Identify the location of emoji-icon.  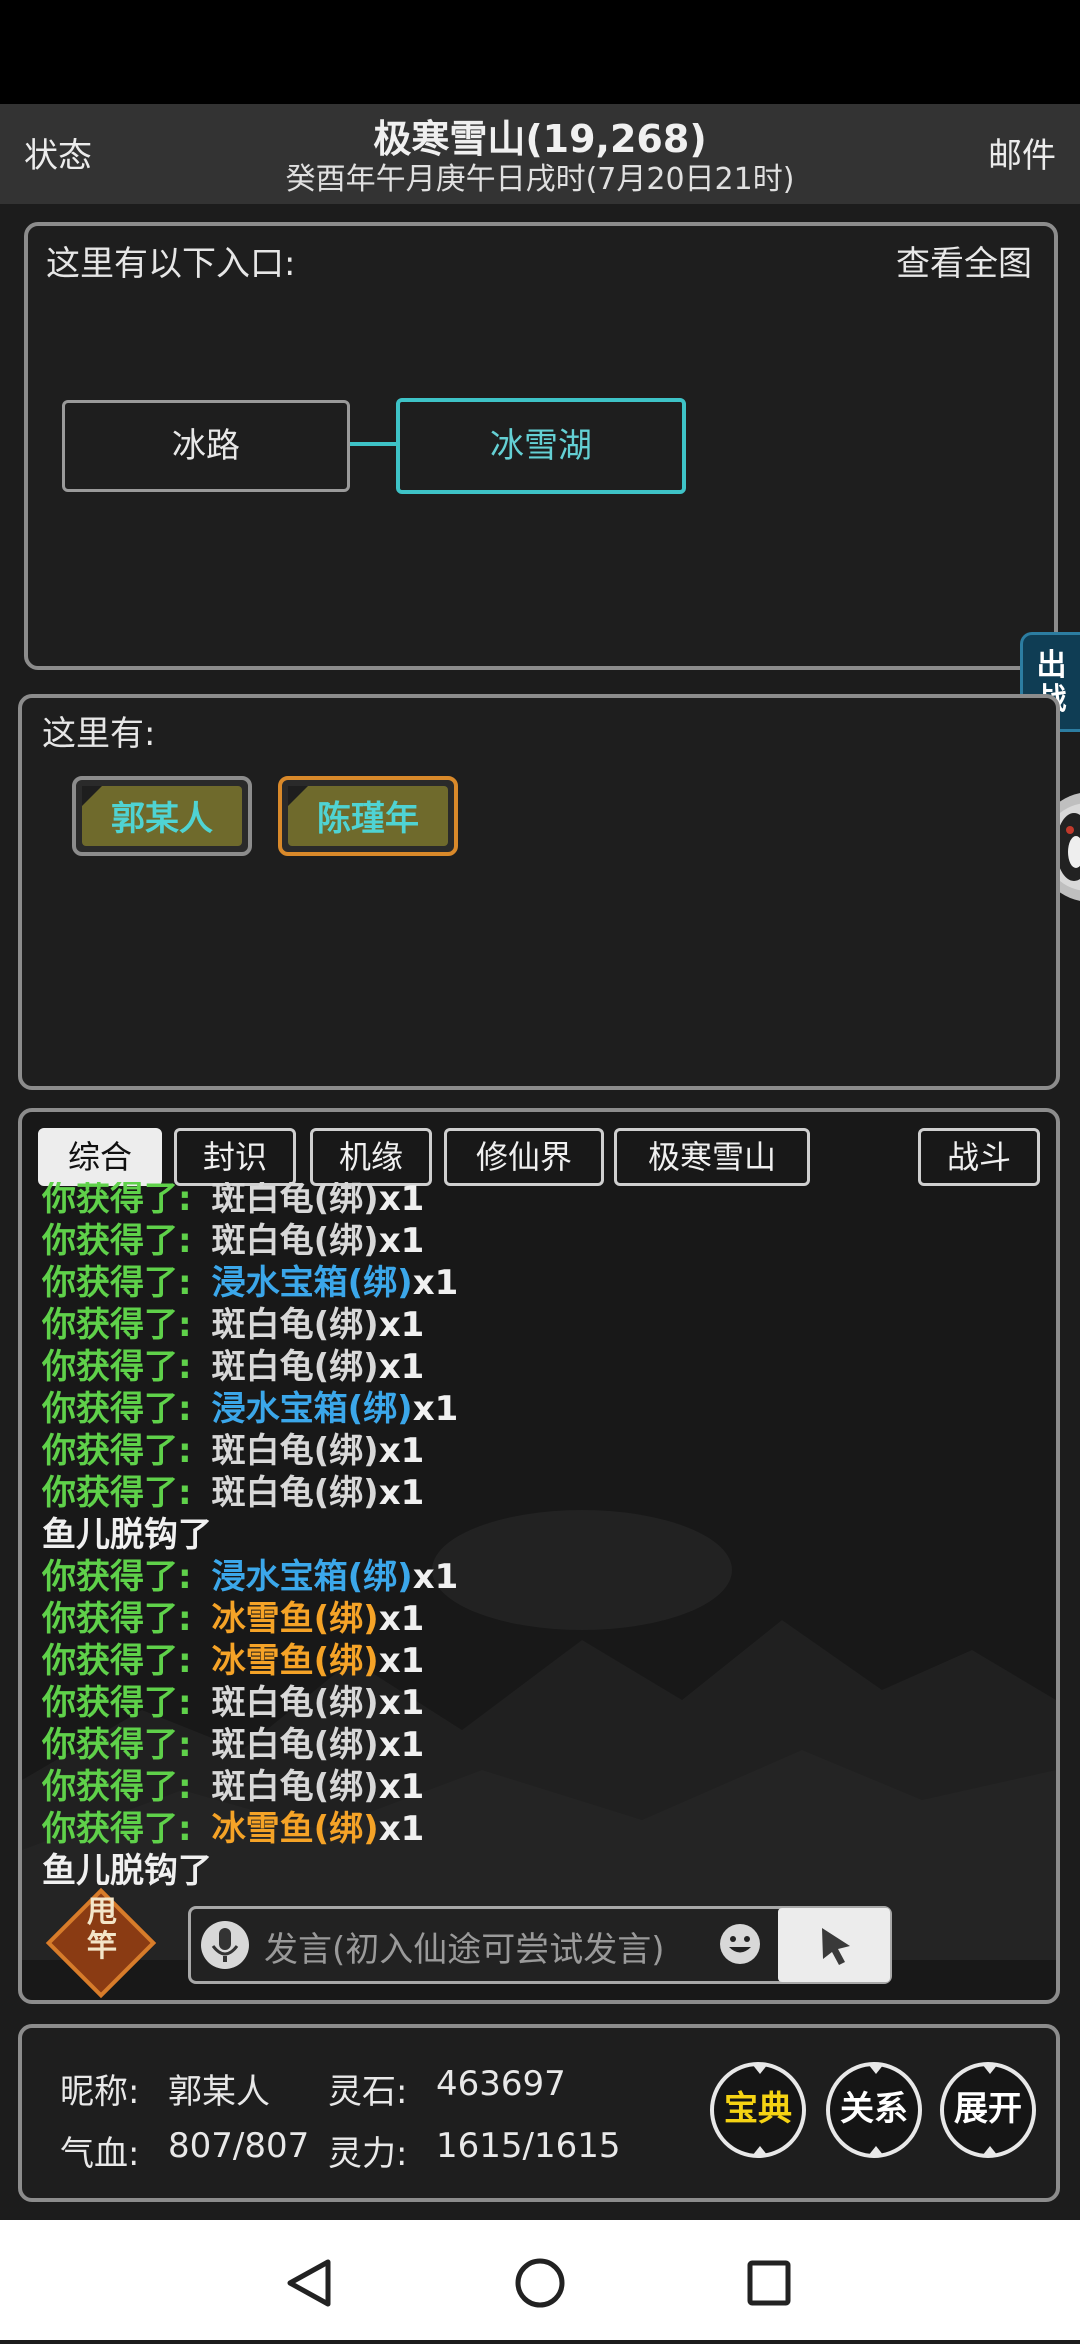
(740, 1944).